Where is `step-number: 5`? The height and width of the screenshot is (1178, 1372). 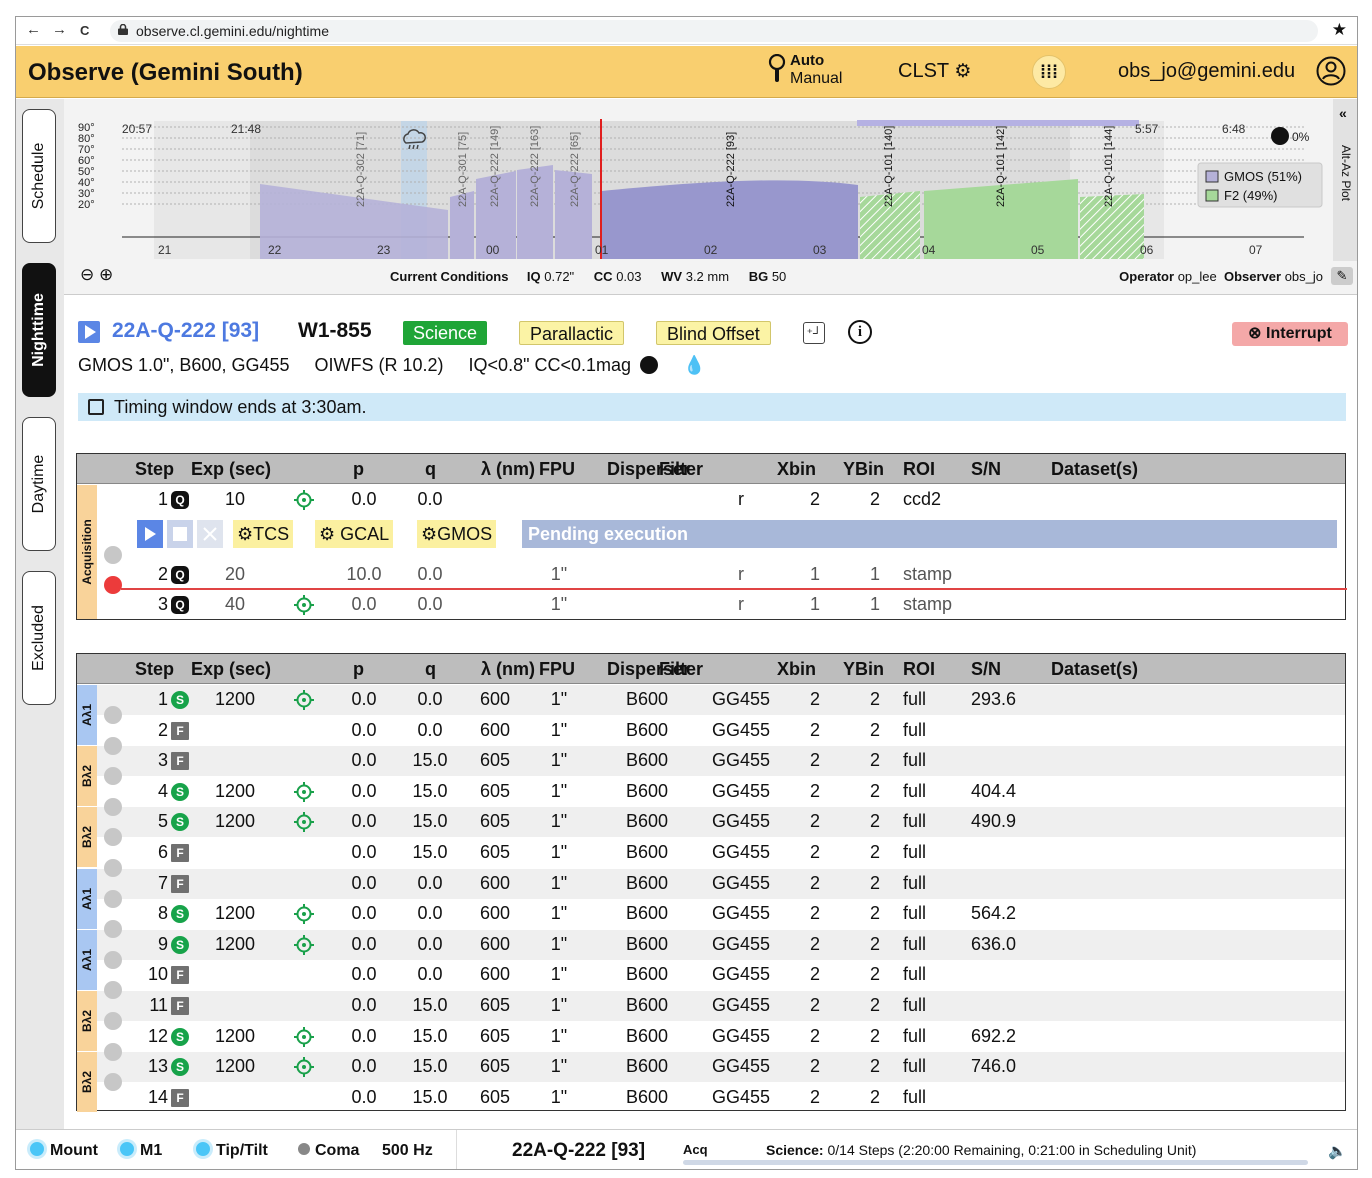 step-number: 5 is located at coordinates (162, 821).